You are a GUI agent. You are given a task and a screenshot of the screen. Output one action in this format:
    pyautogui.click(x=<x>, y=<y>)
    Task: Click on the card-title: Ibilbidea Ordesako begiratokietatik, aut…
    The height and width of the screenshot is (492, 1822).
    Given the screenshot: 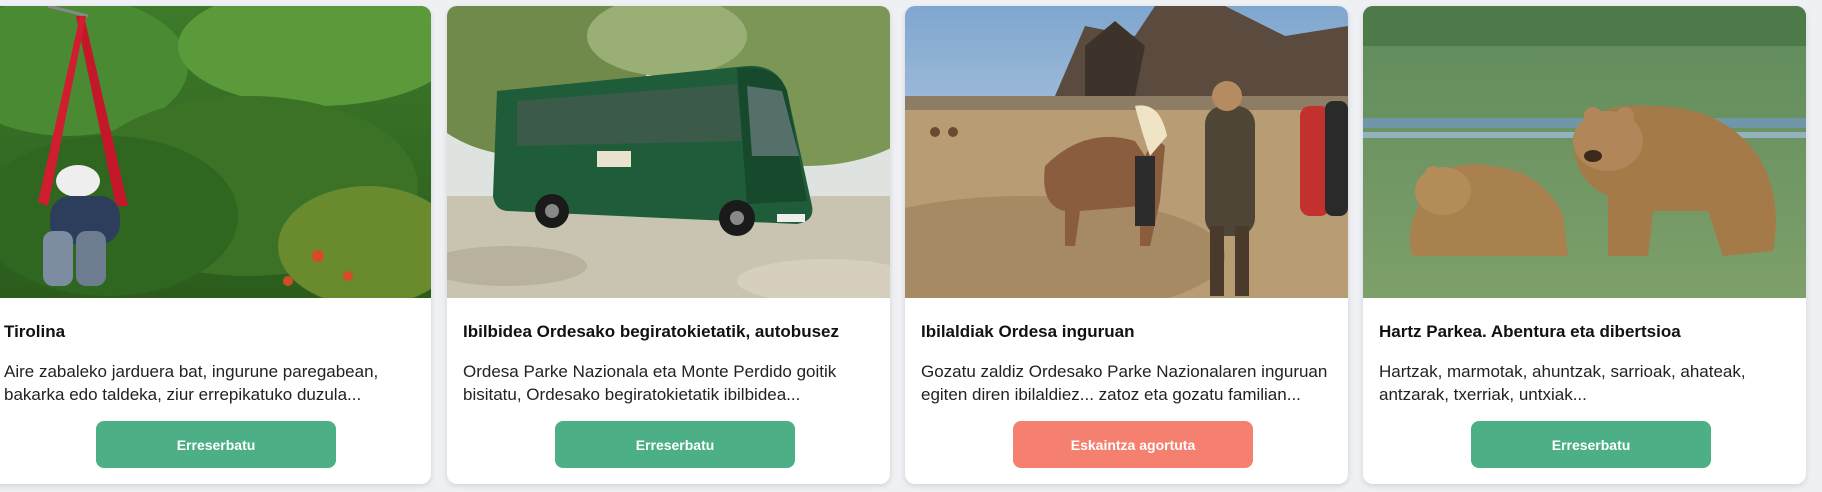 What is the action you would take?
    pyautogui.click(x=651, y=331)
    